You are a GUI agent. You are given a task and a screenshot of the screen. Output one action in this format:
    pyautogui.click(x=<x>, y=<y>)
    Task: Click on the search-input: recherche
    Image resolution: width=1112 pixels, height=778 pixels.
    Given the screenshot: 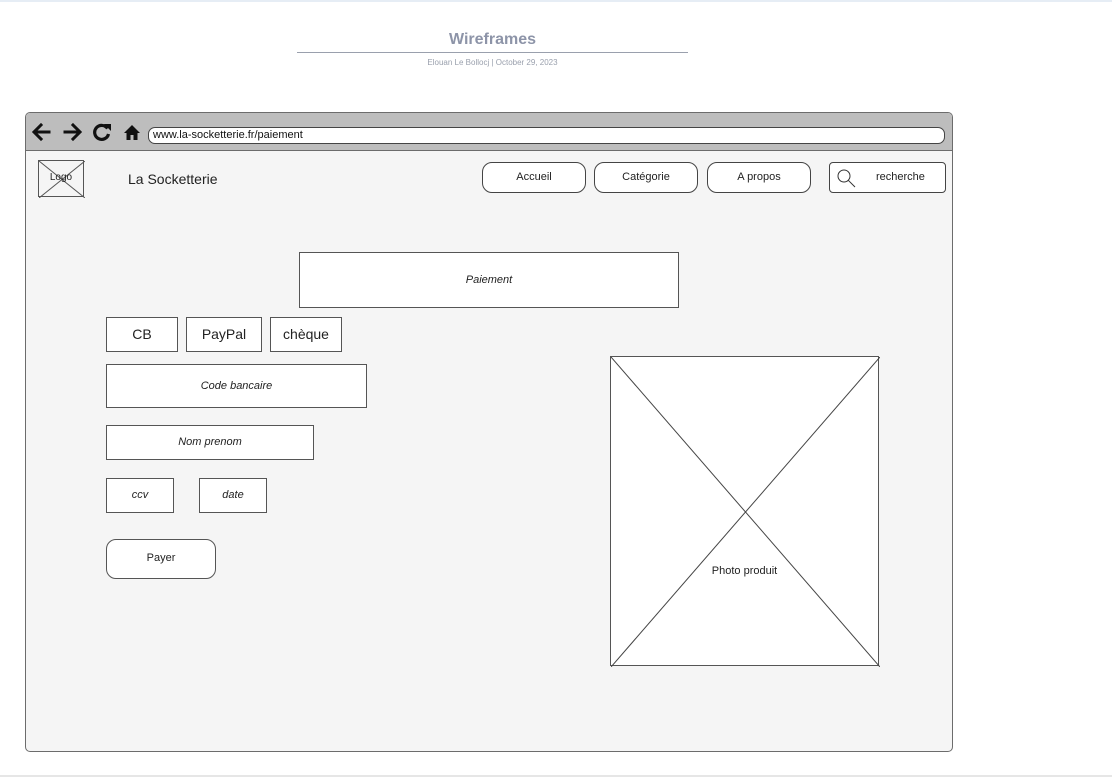 What is the action you would take?
    pyautogui.click(x=887, y=177)
    